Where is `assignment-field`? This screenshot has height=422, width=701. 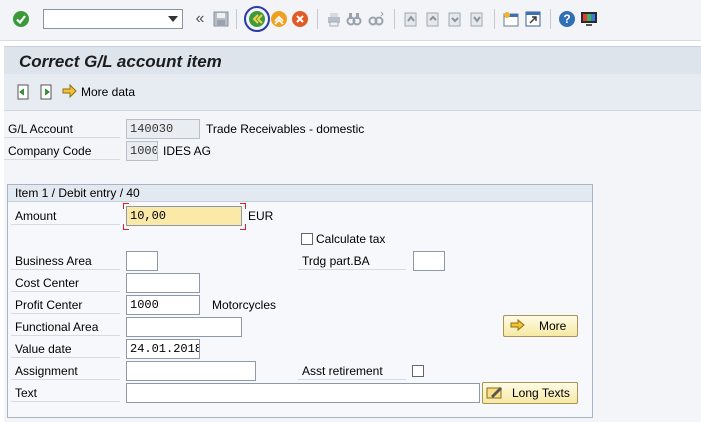
assignment-field is located at coordinates (191, 371).